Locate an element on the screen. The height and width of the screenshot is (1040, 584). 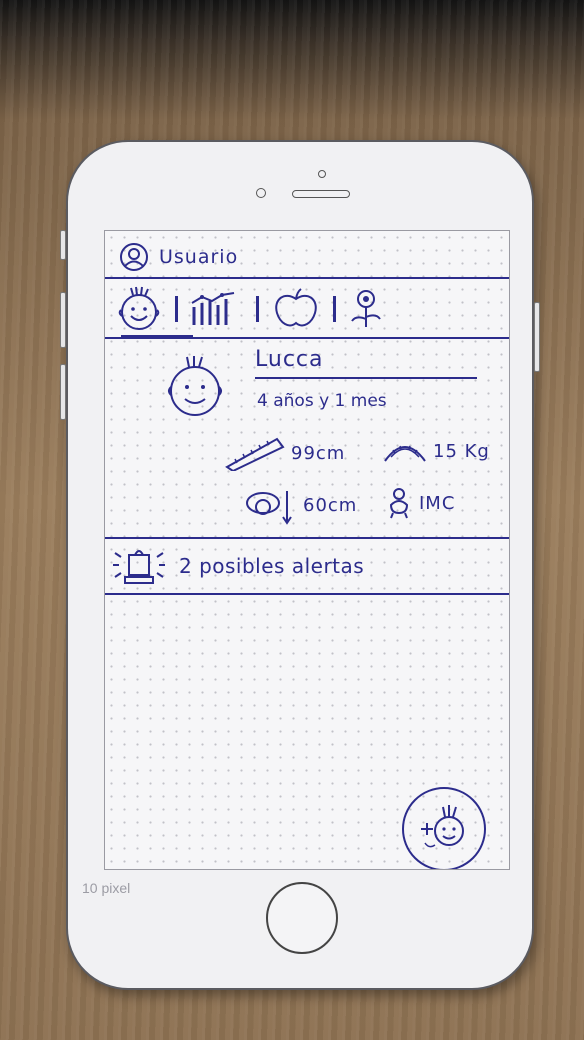
home-button is located at coordinates (302, 918).